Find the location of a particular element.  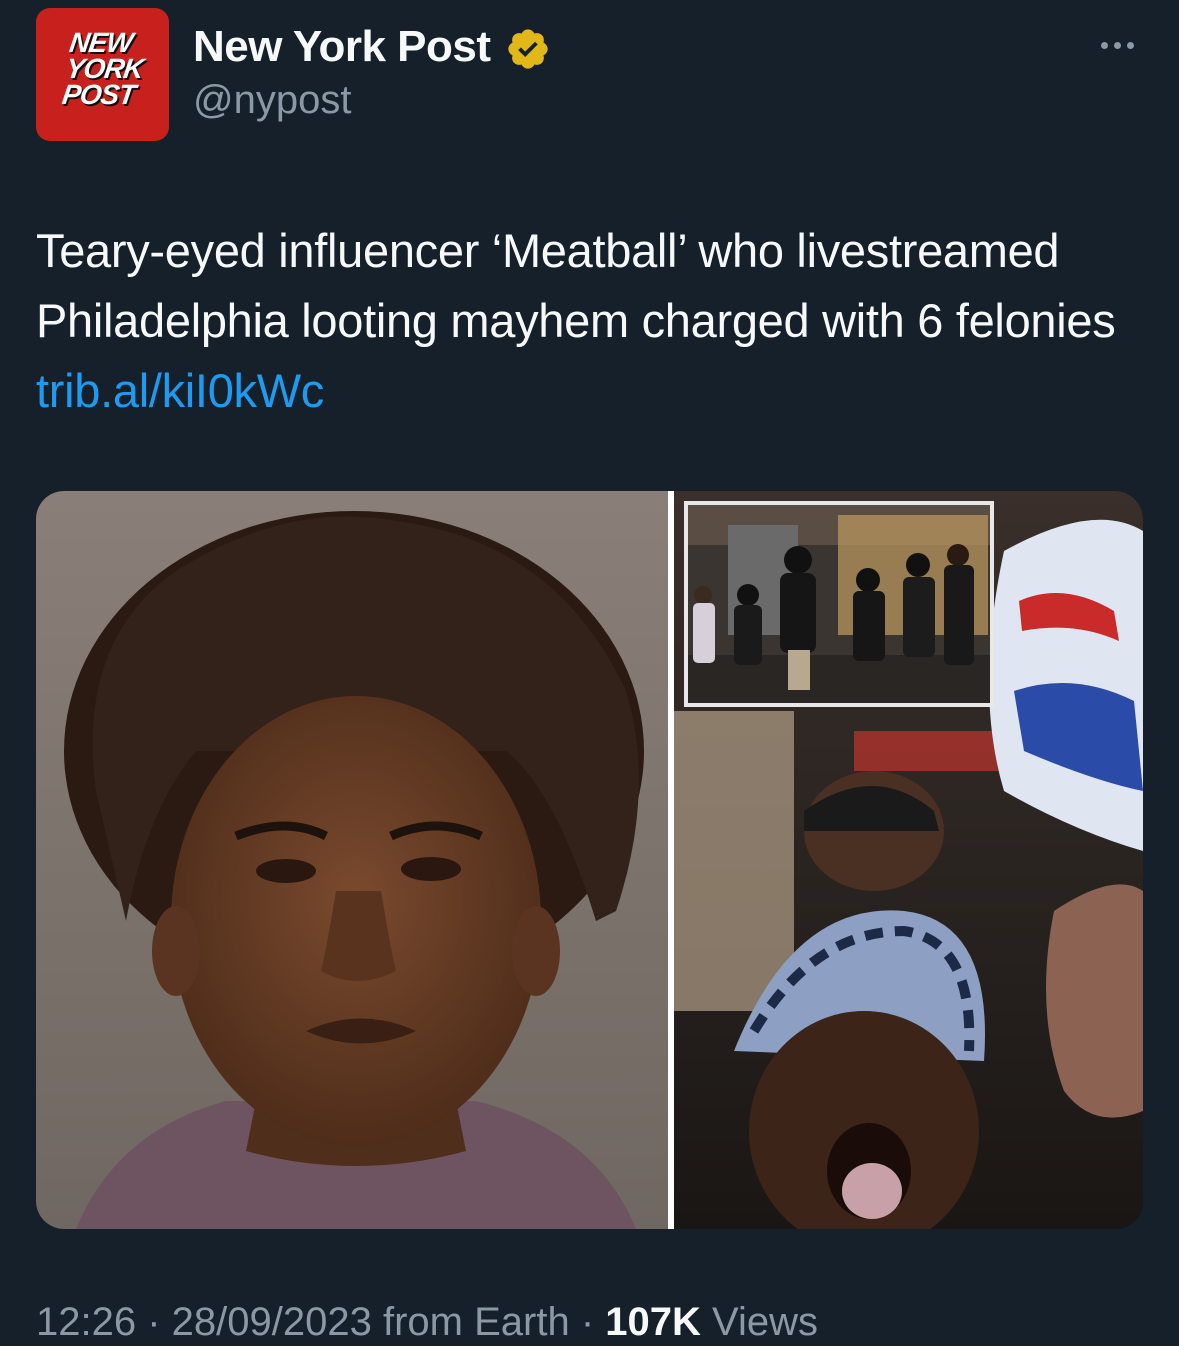

views-label: Views is located at coordinates (765, 1322).